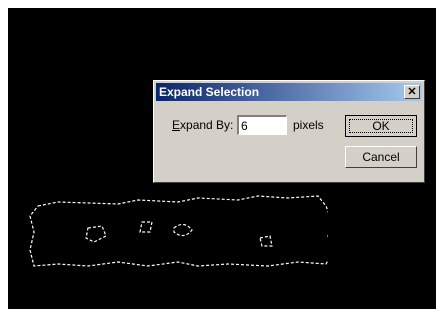 Image resolution: width=443 pixels, height=314 pixels. I want to click on dialog-title: Expand Selection, so click(209, 92).